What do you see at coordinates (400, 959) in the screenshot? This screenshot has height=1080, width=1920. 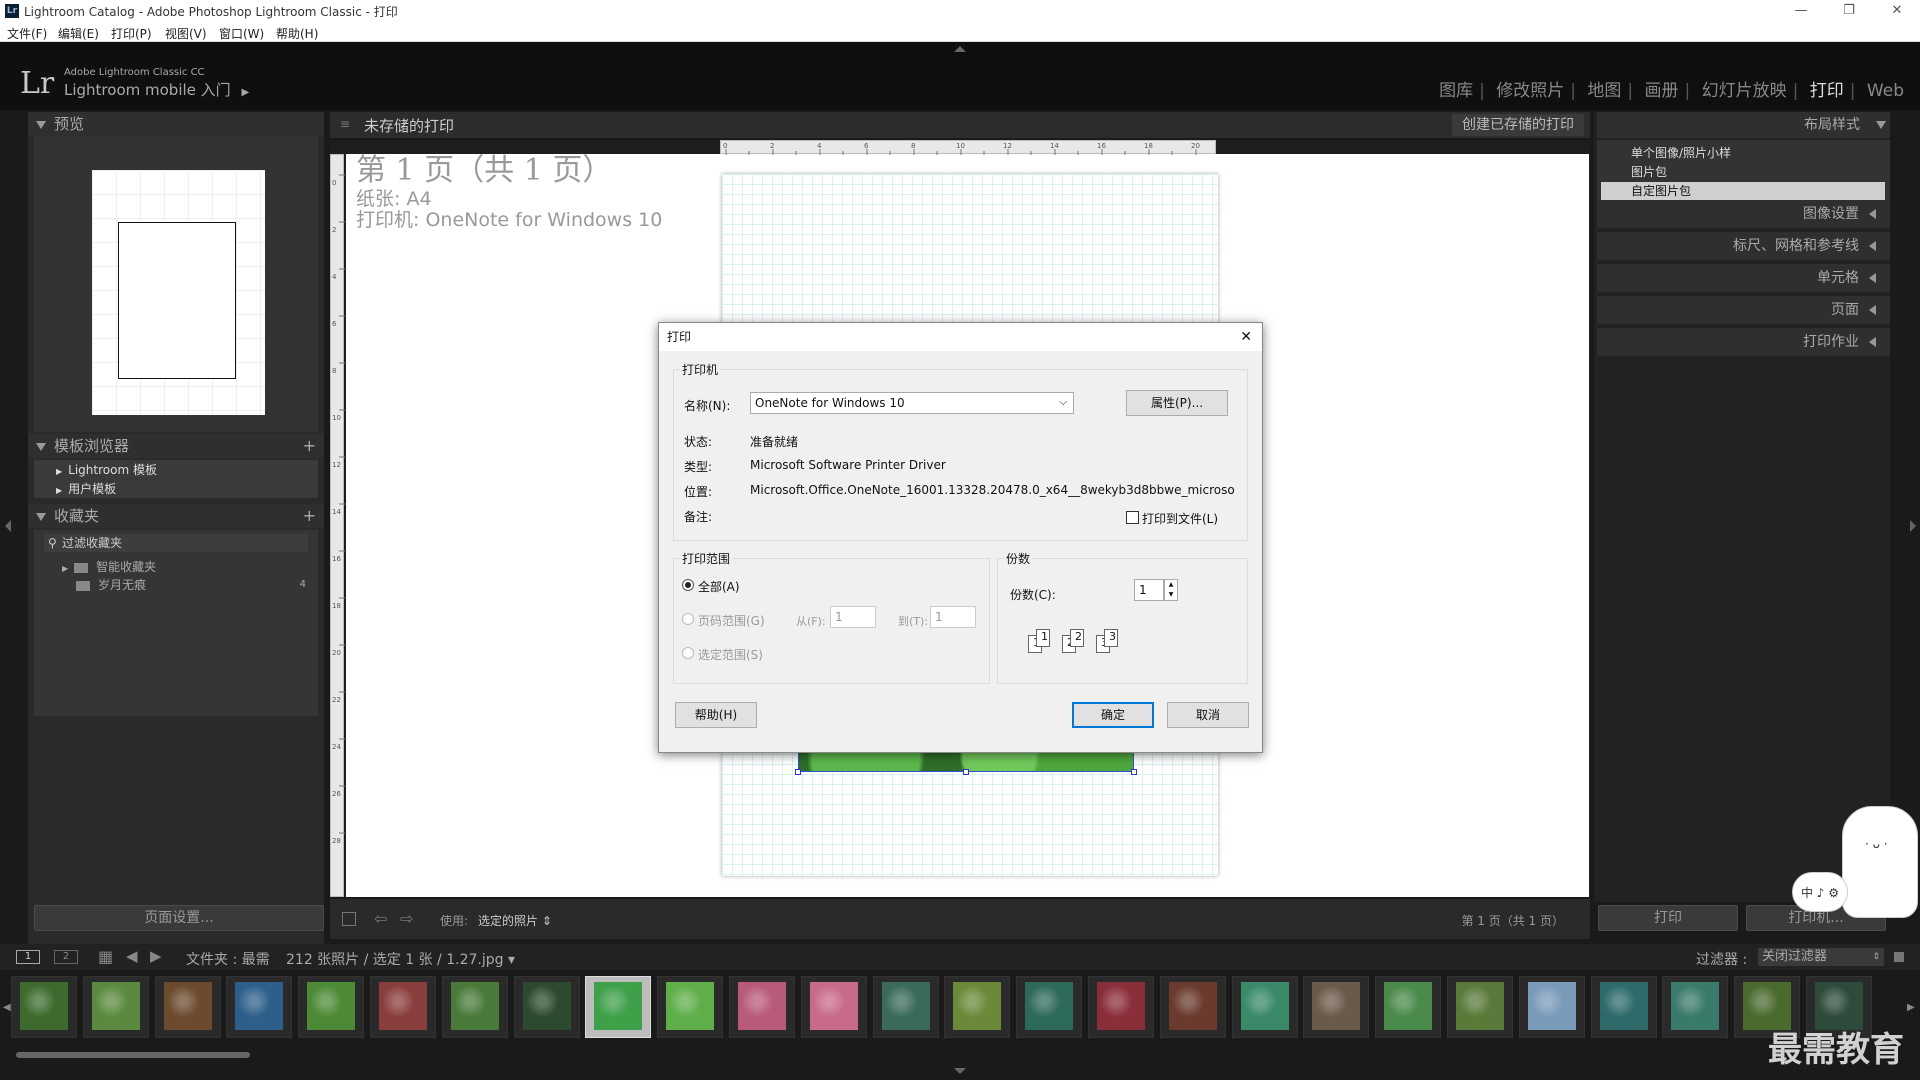 I see `photo-count: 212 张照片 / 选定 1 张 / 1.27.jpg ▾` at bounding box center [400, 959].